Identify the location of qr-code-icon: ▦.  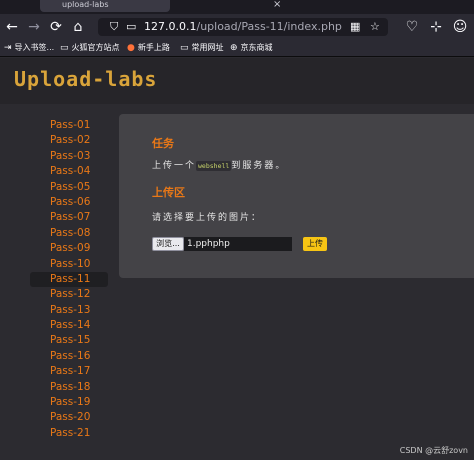
(355, 27).